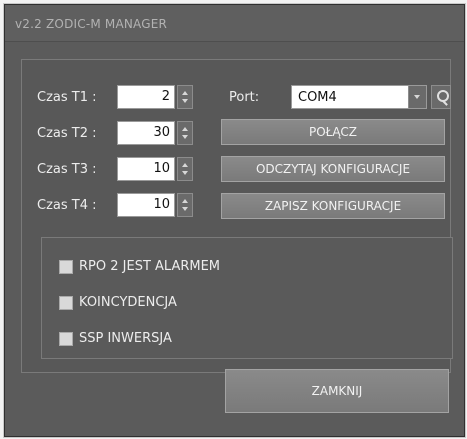 This screenshot has height=439, width=467. Describe the element at coordinates (67, 133) in the screenshot. I see `timer-label-t2: Czas T2 :` at that location.